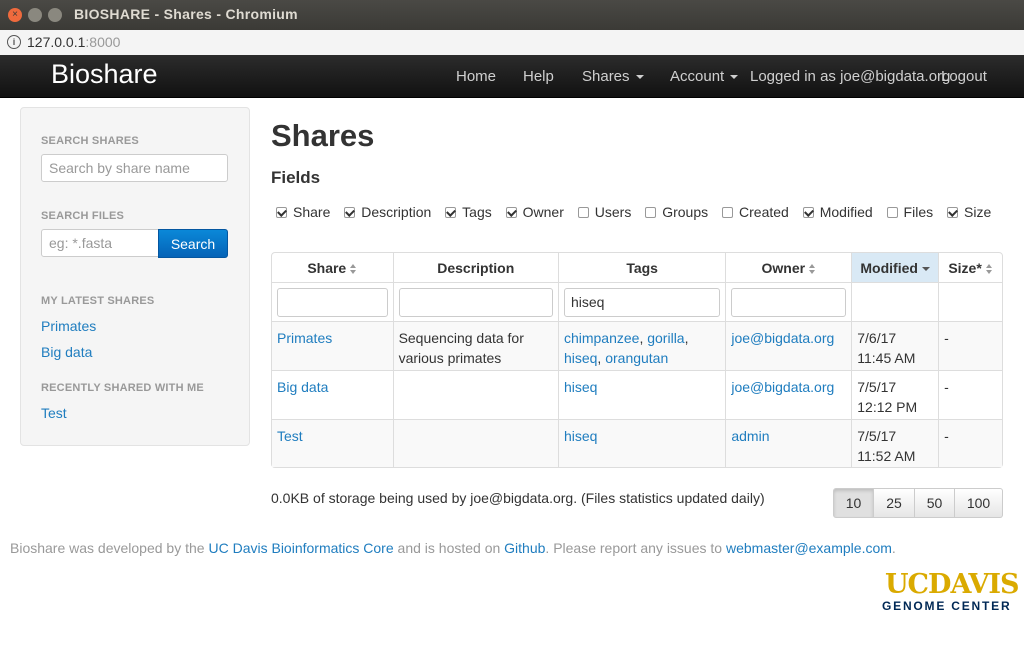 This screenshot has height=645, width=1024. Describe the element at coordinates (122, 388) in the screenshot. I see `recently-shared-heading: RECENTLY SHARED WITH ME` at that location.